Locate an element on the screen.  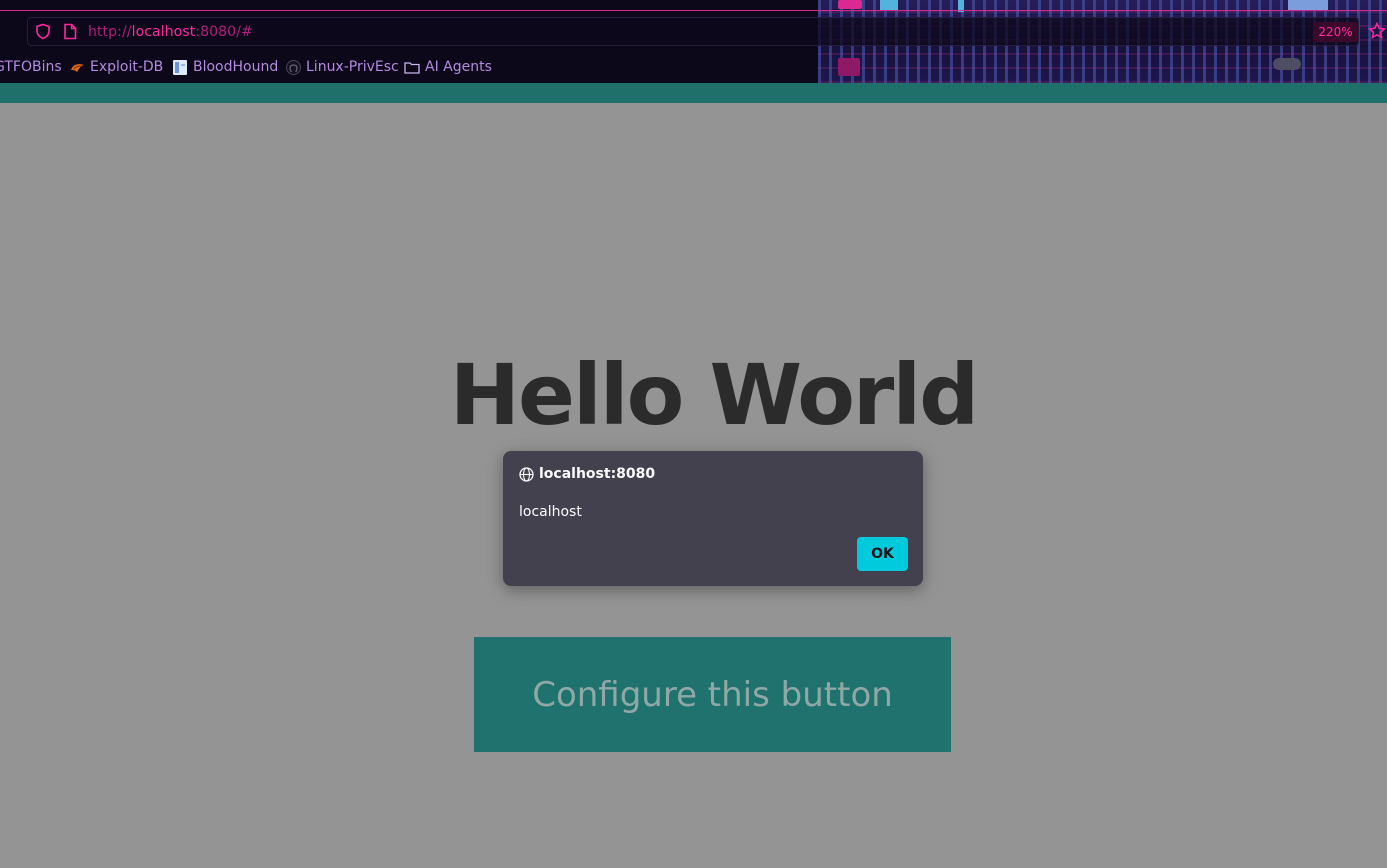
bookmark-bloodhound: BloodHound is located at coordinates (225, 67).